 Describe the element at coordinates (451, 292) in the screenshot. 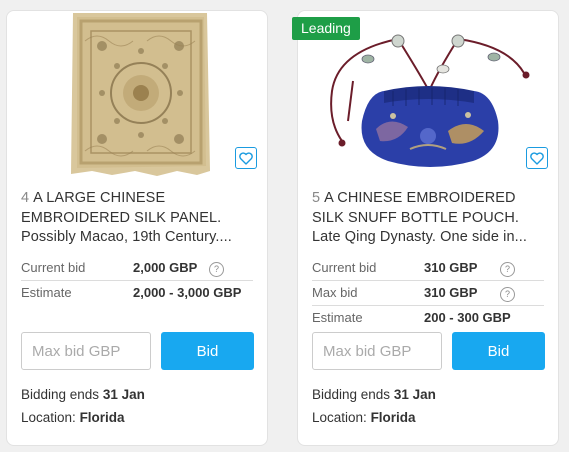

I see `max-bid-value: 310 GBP` at that location.